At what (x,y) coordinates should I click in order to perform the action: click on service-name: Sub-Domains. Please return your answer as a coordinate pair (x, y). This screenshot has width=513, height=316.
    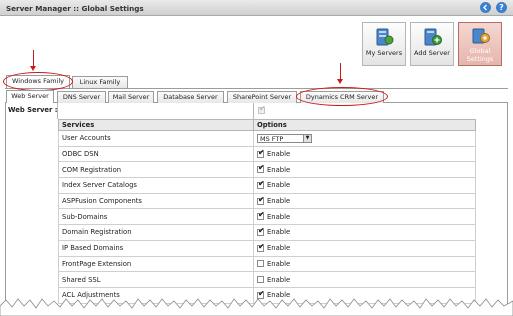
    Looking at the image, I should click on (156, 217).